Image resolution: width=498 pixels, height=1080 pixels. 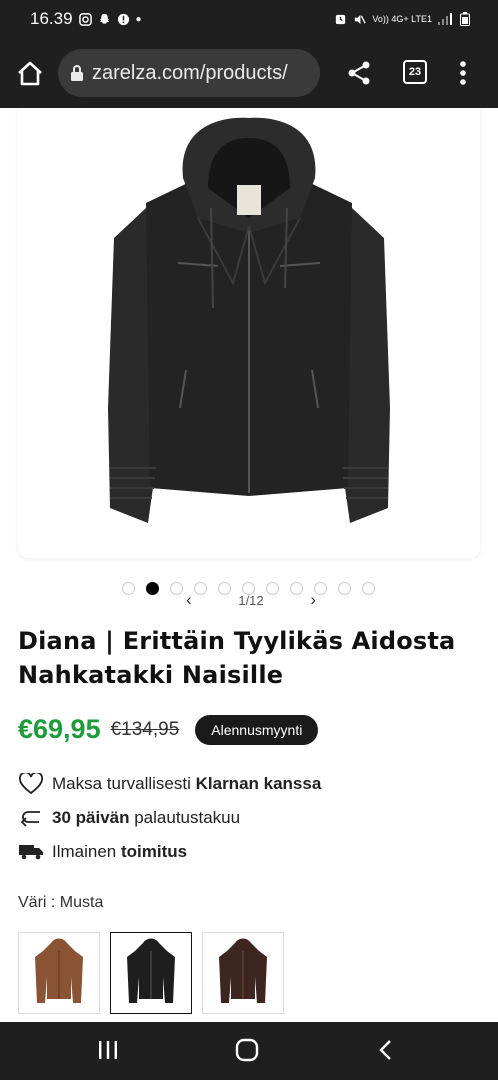 I want to click on browser-toolbar: zarelza.com/products/ 23, so click(x=249, y=73).